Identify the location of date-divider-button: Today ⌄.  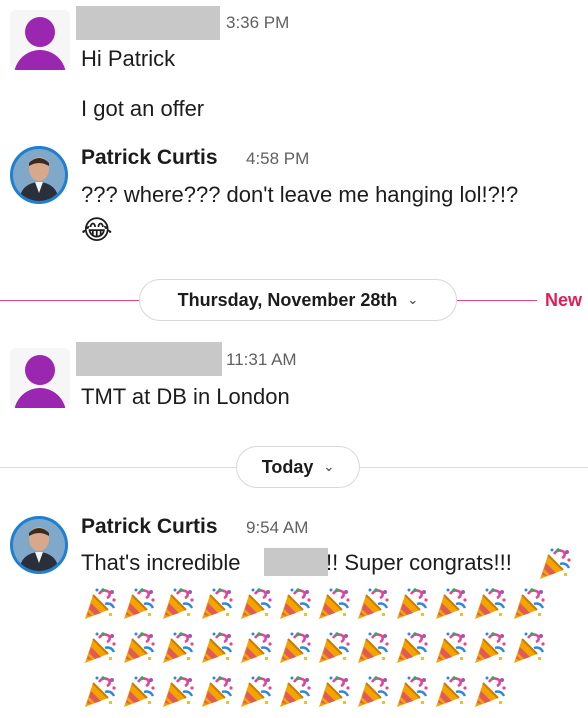
(298, 467).